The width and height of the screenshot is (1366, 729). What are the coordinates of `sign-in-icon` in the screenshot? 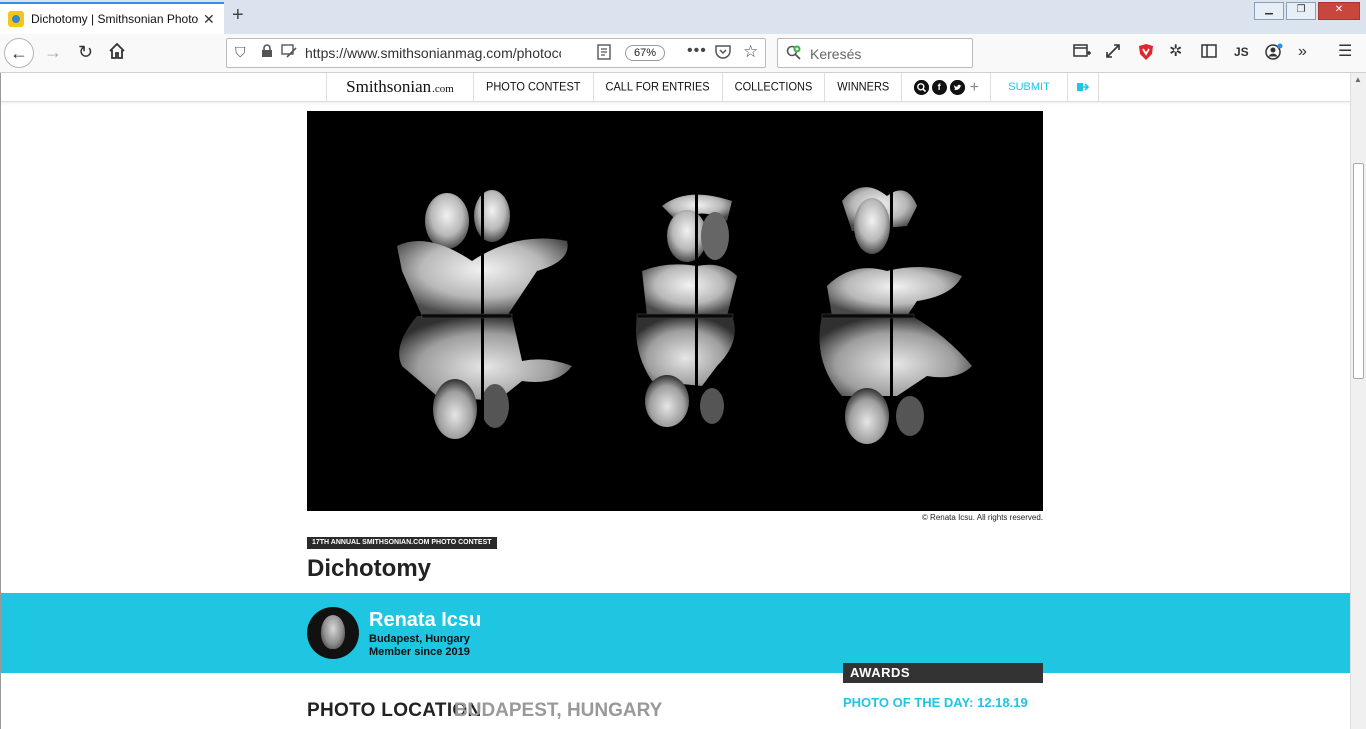 It's located at (1083, 87).